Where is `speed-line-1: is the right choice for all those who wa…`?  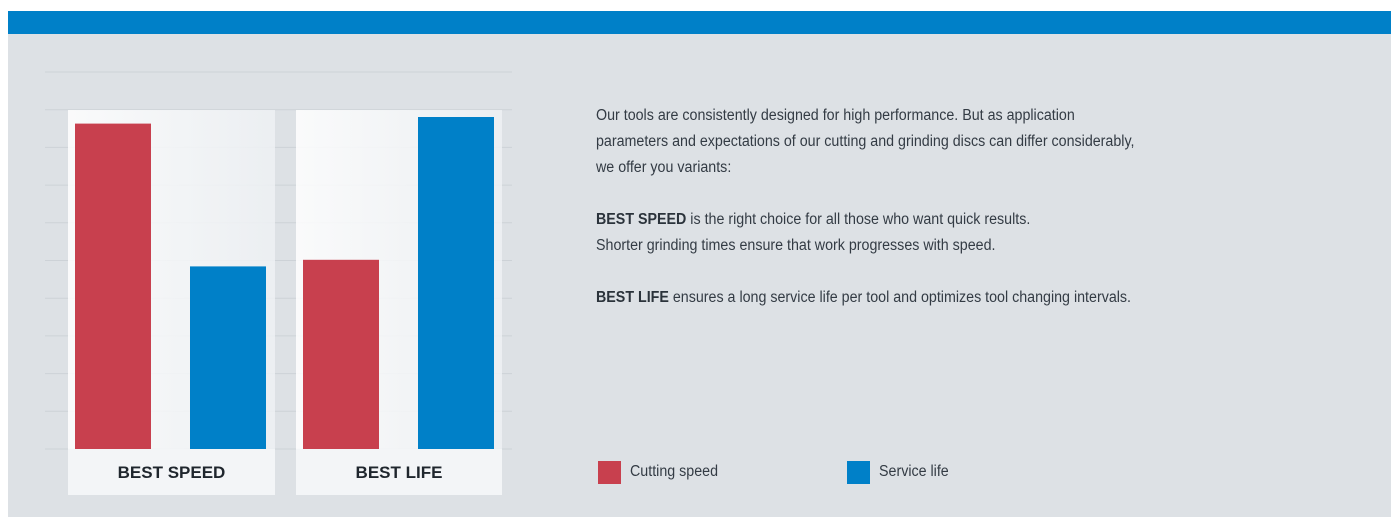 speed-line-1: is the right choice for all those who wa… is located at coordinates (858, 219).